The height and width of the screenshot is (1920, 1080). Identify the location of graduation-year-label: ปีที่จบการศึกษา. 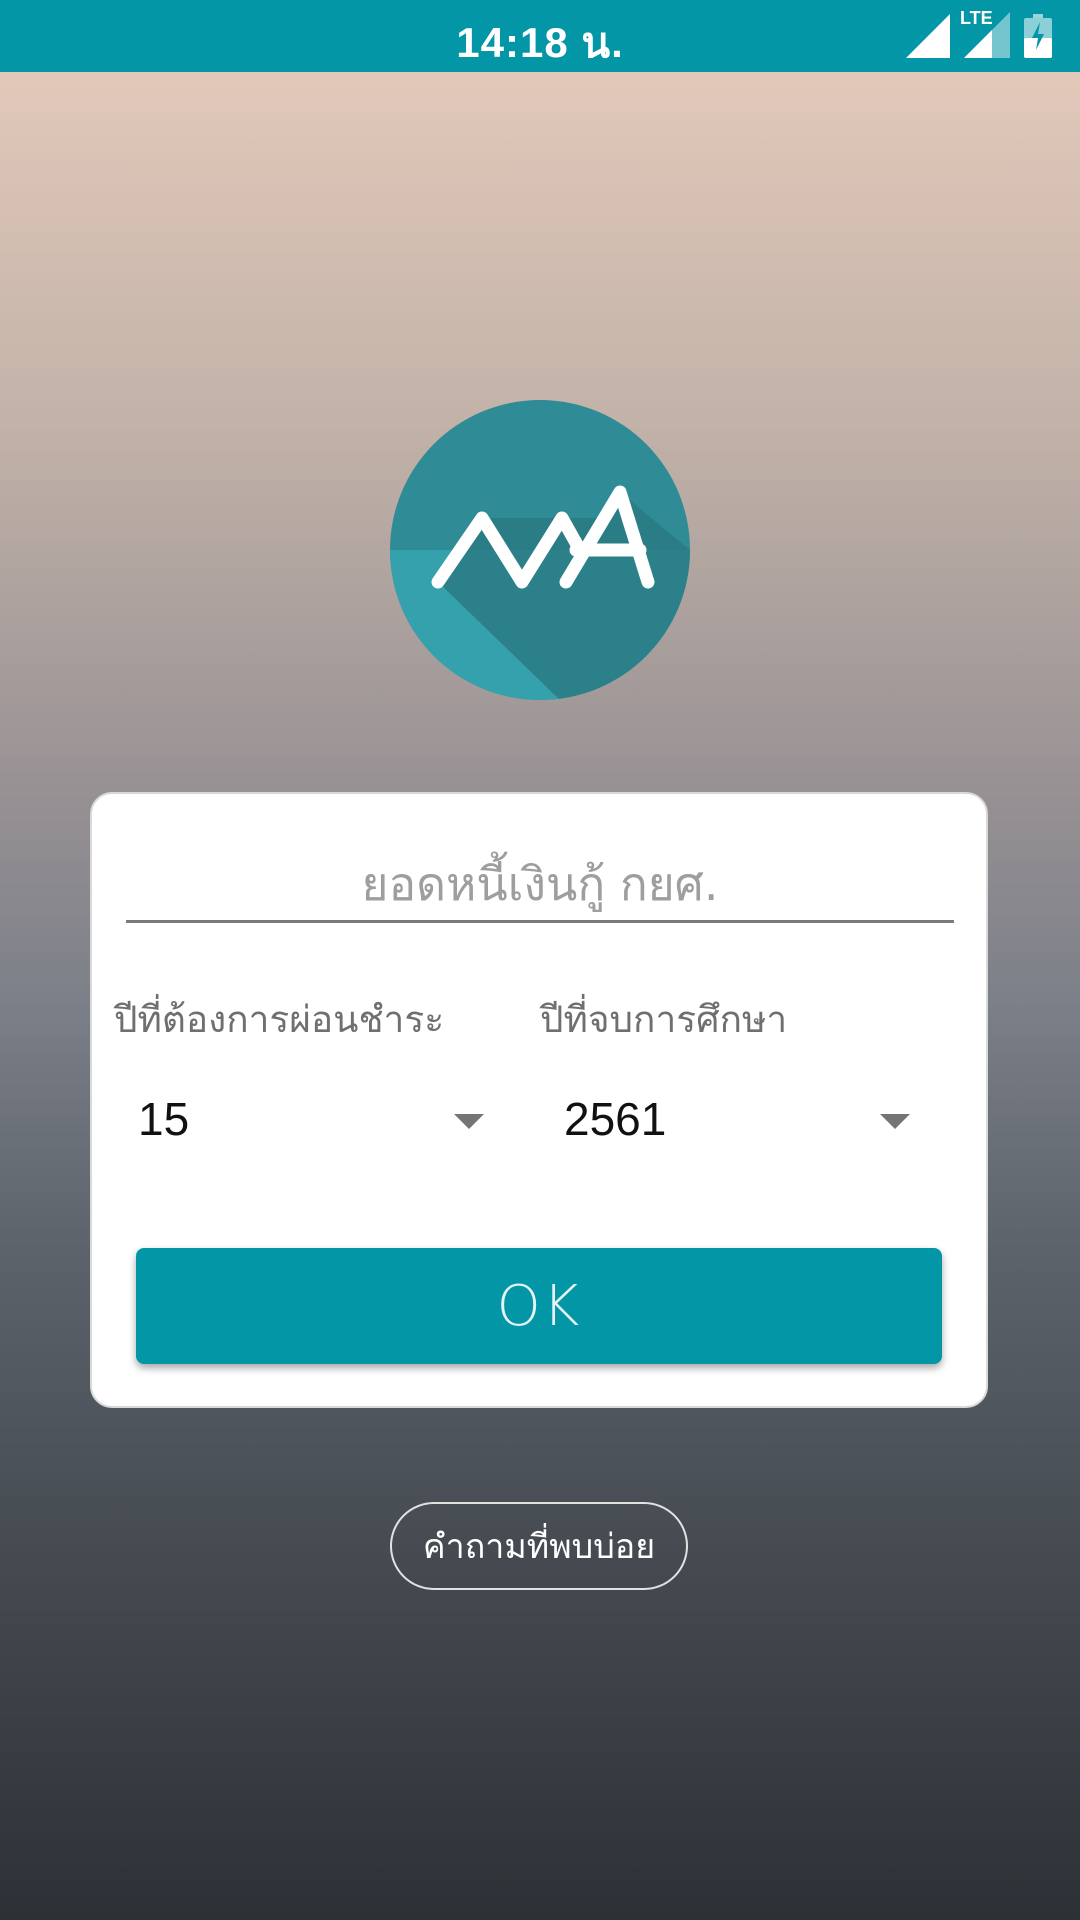
(664, 1019).